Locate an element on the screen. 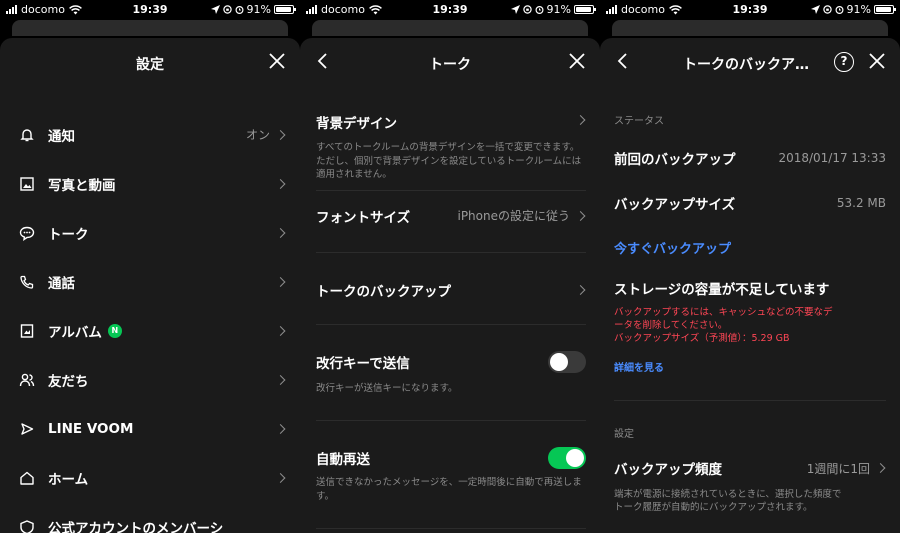 The image size is (900, 533). setting-label: 改行キーで送信 is located at coordinates (363, 364).